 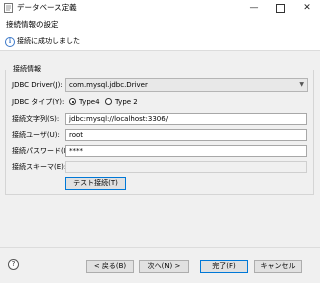 I want to click on status-message: 接続に成功しました, so click(x=48, y=41).